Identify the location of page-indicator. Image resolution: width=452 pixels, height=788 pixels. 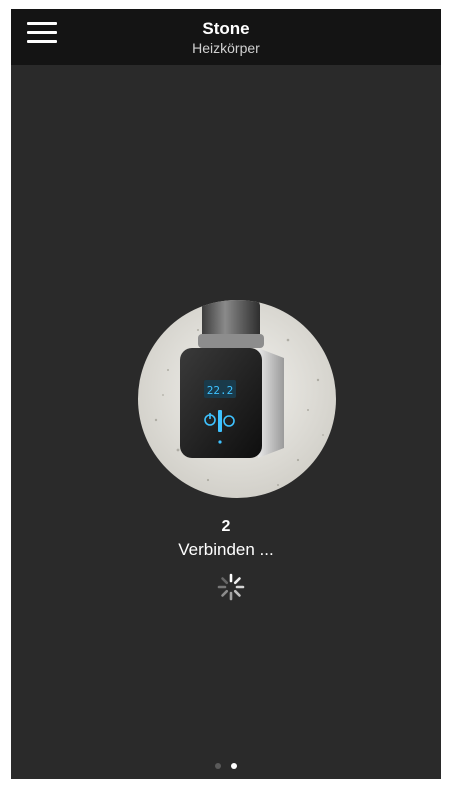
(226, 766).